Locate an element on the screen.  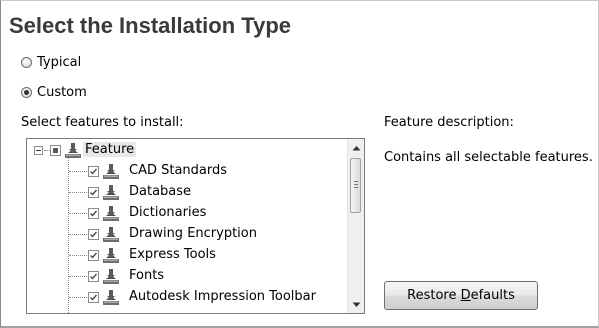
radio-typical: Typical is located at coordinates (51, 62).